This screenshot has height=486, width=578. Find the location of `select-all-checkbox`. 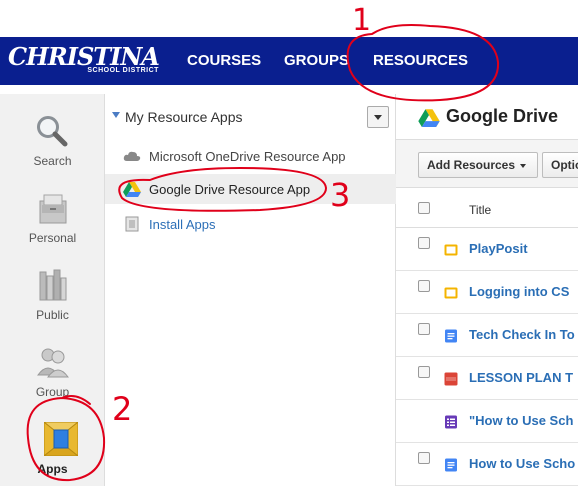

select-all-checkbox is located at coordinates (424, 208).